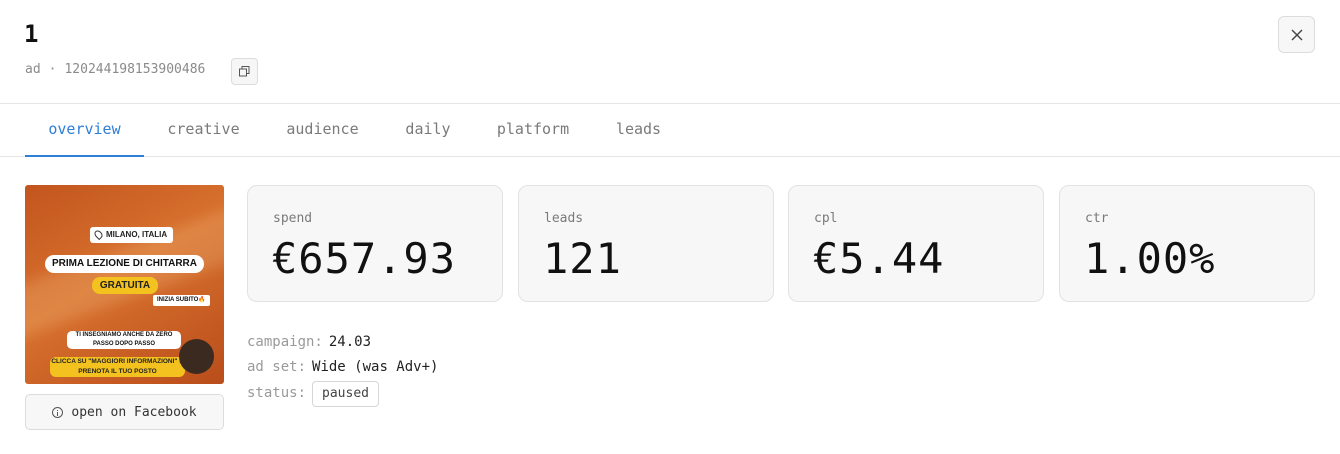  Describe the element at coordinates (345, 394) in the screenshot. I see `status-badge: paused` at that location.